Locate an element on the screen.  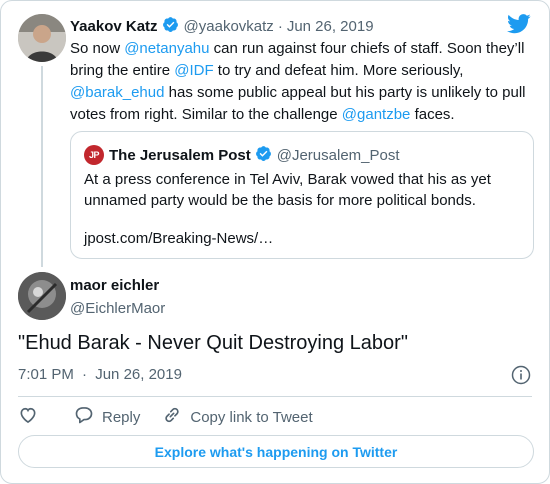
tweet-timestamp: 7:01 PM · Jun 26, 2019 is located at coordinates (100, 374).